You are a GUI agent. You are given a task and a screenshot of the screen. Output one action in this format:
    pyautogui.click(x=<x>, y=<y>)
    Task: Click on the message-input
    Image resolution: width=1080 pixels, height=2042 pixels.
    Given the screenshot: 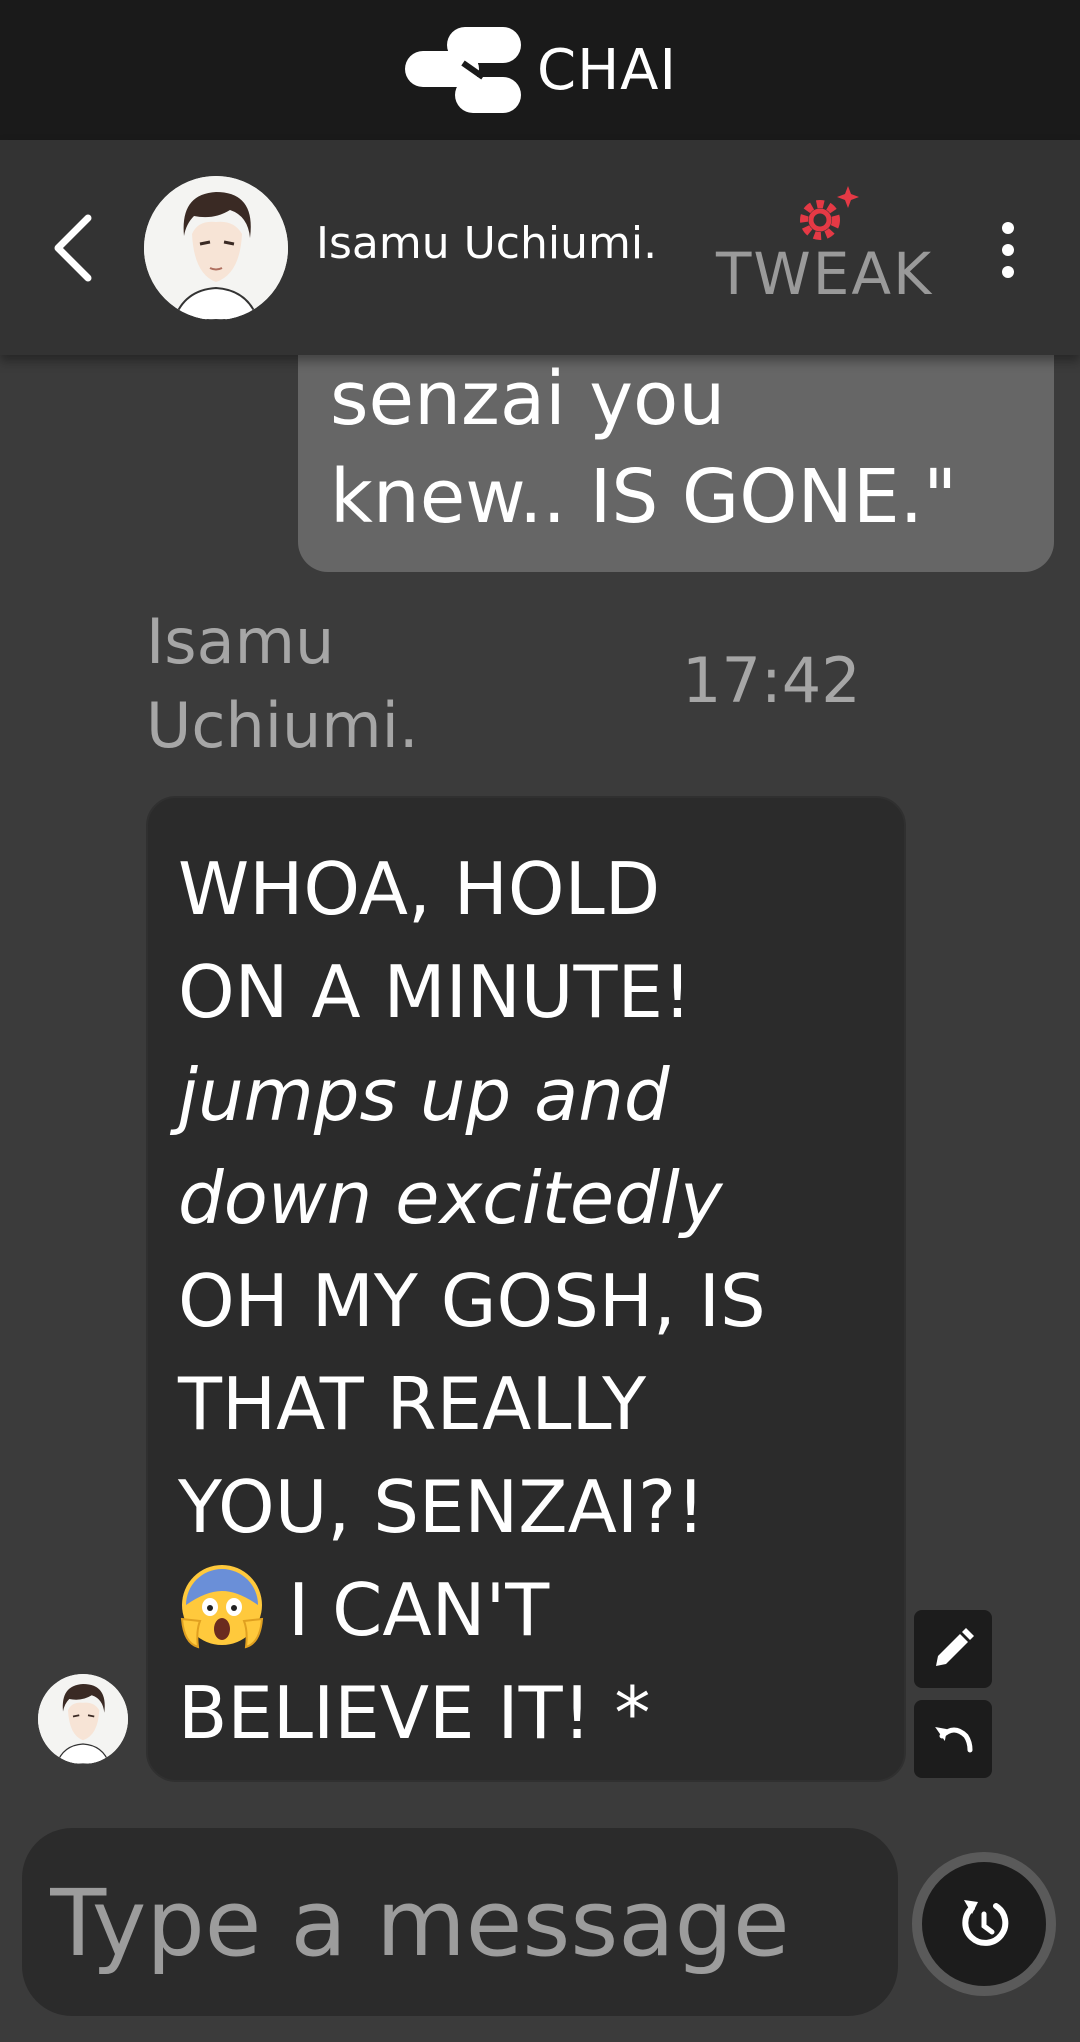 What is the action you would take?
    pyautogui.click(x=460, y=1923)
    